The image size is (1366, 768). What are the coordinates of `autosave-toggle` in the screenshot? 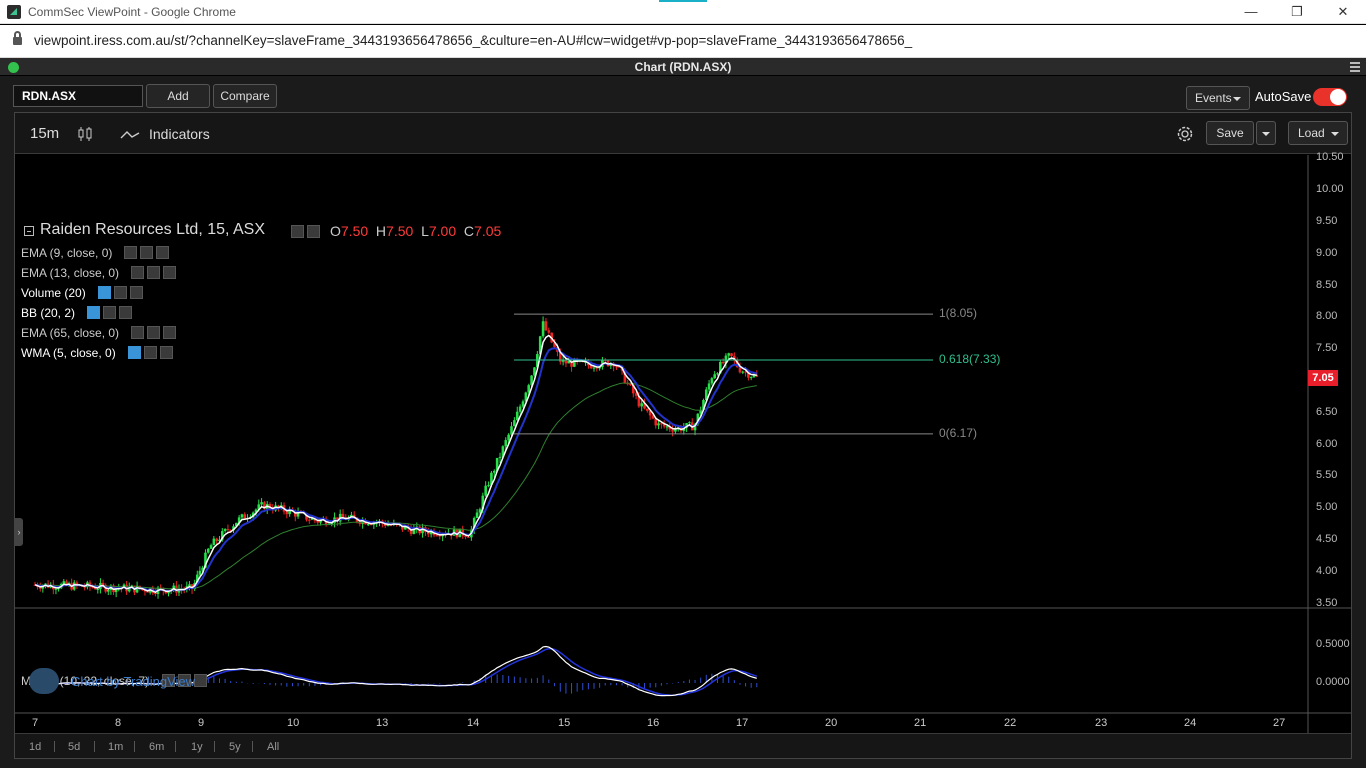 It's located at (1330, 97).